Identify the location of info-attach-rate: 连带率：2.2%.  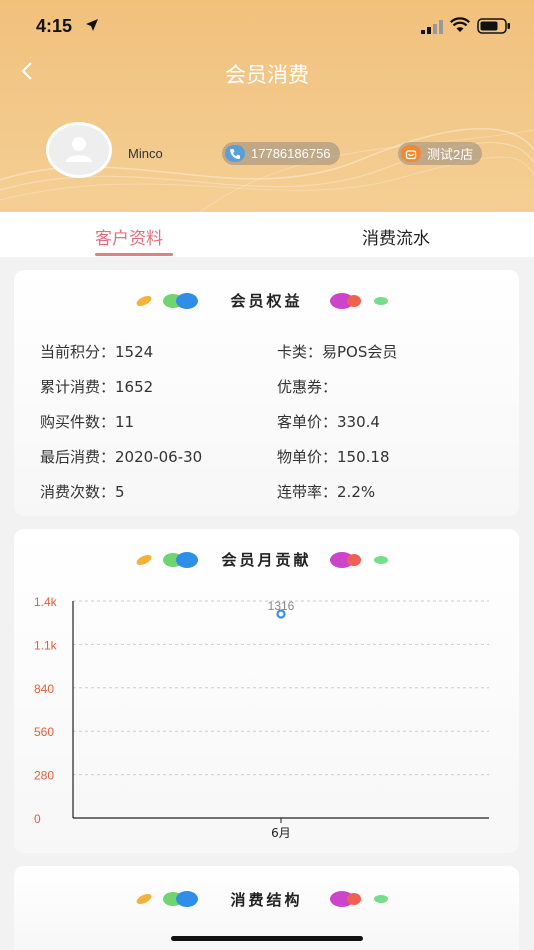
(326, 492).